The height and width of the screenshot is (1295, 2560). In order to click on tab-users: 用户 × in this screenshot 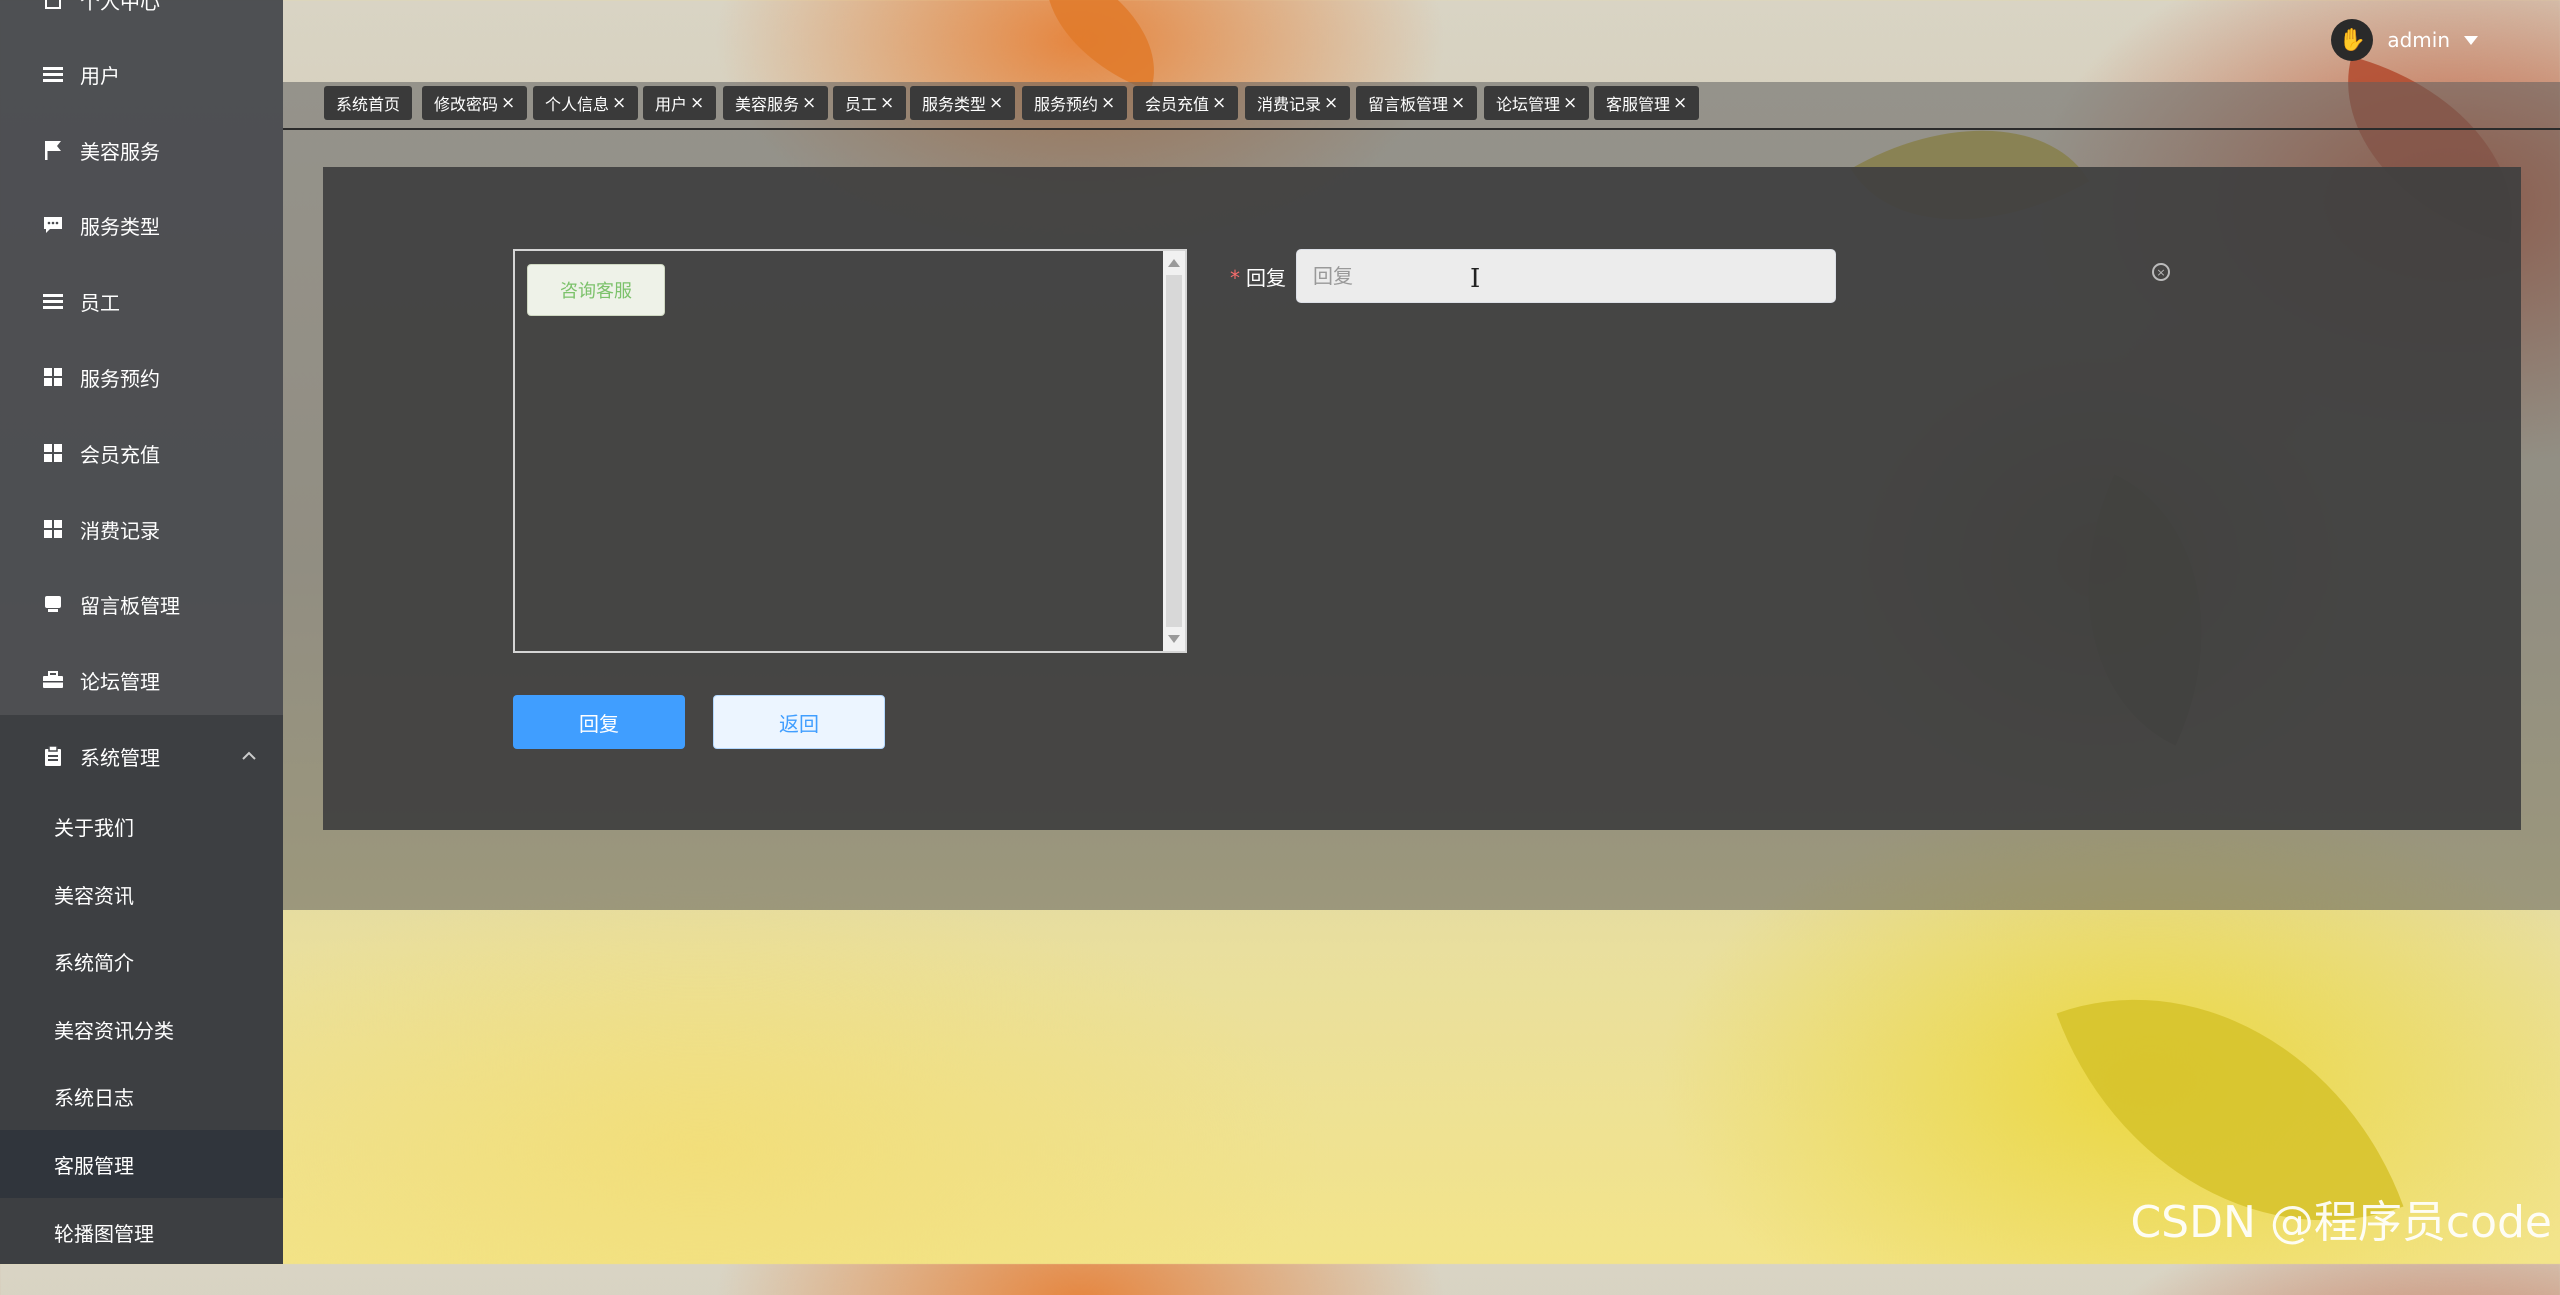, I will do `click(680, 103)`.